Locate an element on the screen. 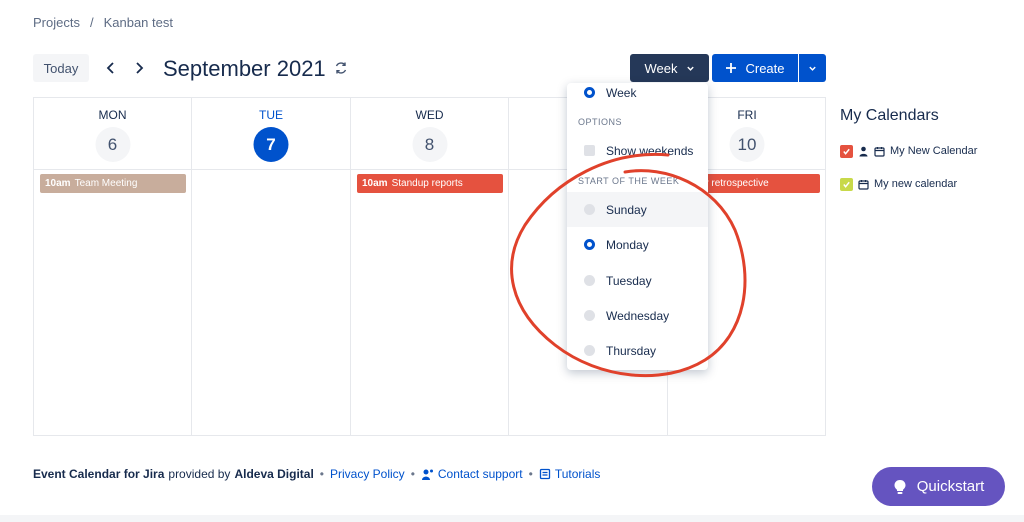  create-options-button is located at coordinates (812, 68).